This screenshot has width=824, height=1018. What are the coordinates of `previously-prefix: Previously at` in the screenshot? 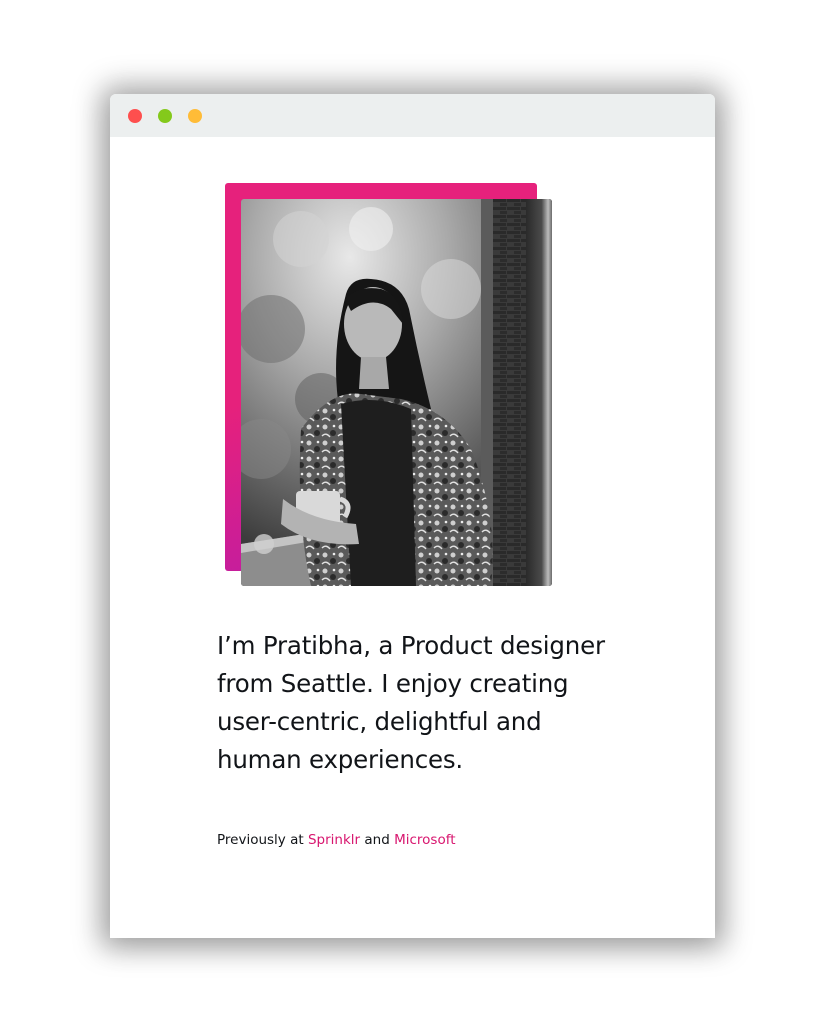 It's located at (260, 840).